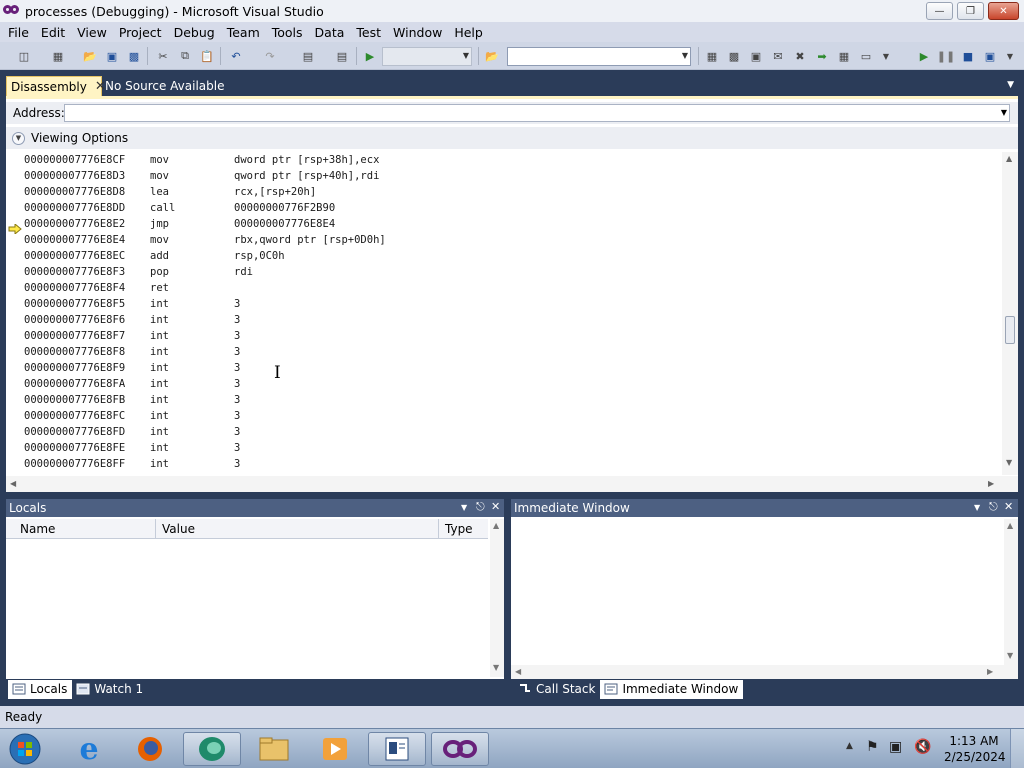 The width and height of the screenshot is (1024, 768). What do you see at coordinates (92, 32) in the screenshot?
I see `menu-view: View` at bounding box center [92, 32].